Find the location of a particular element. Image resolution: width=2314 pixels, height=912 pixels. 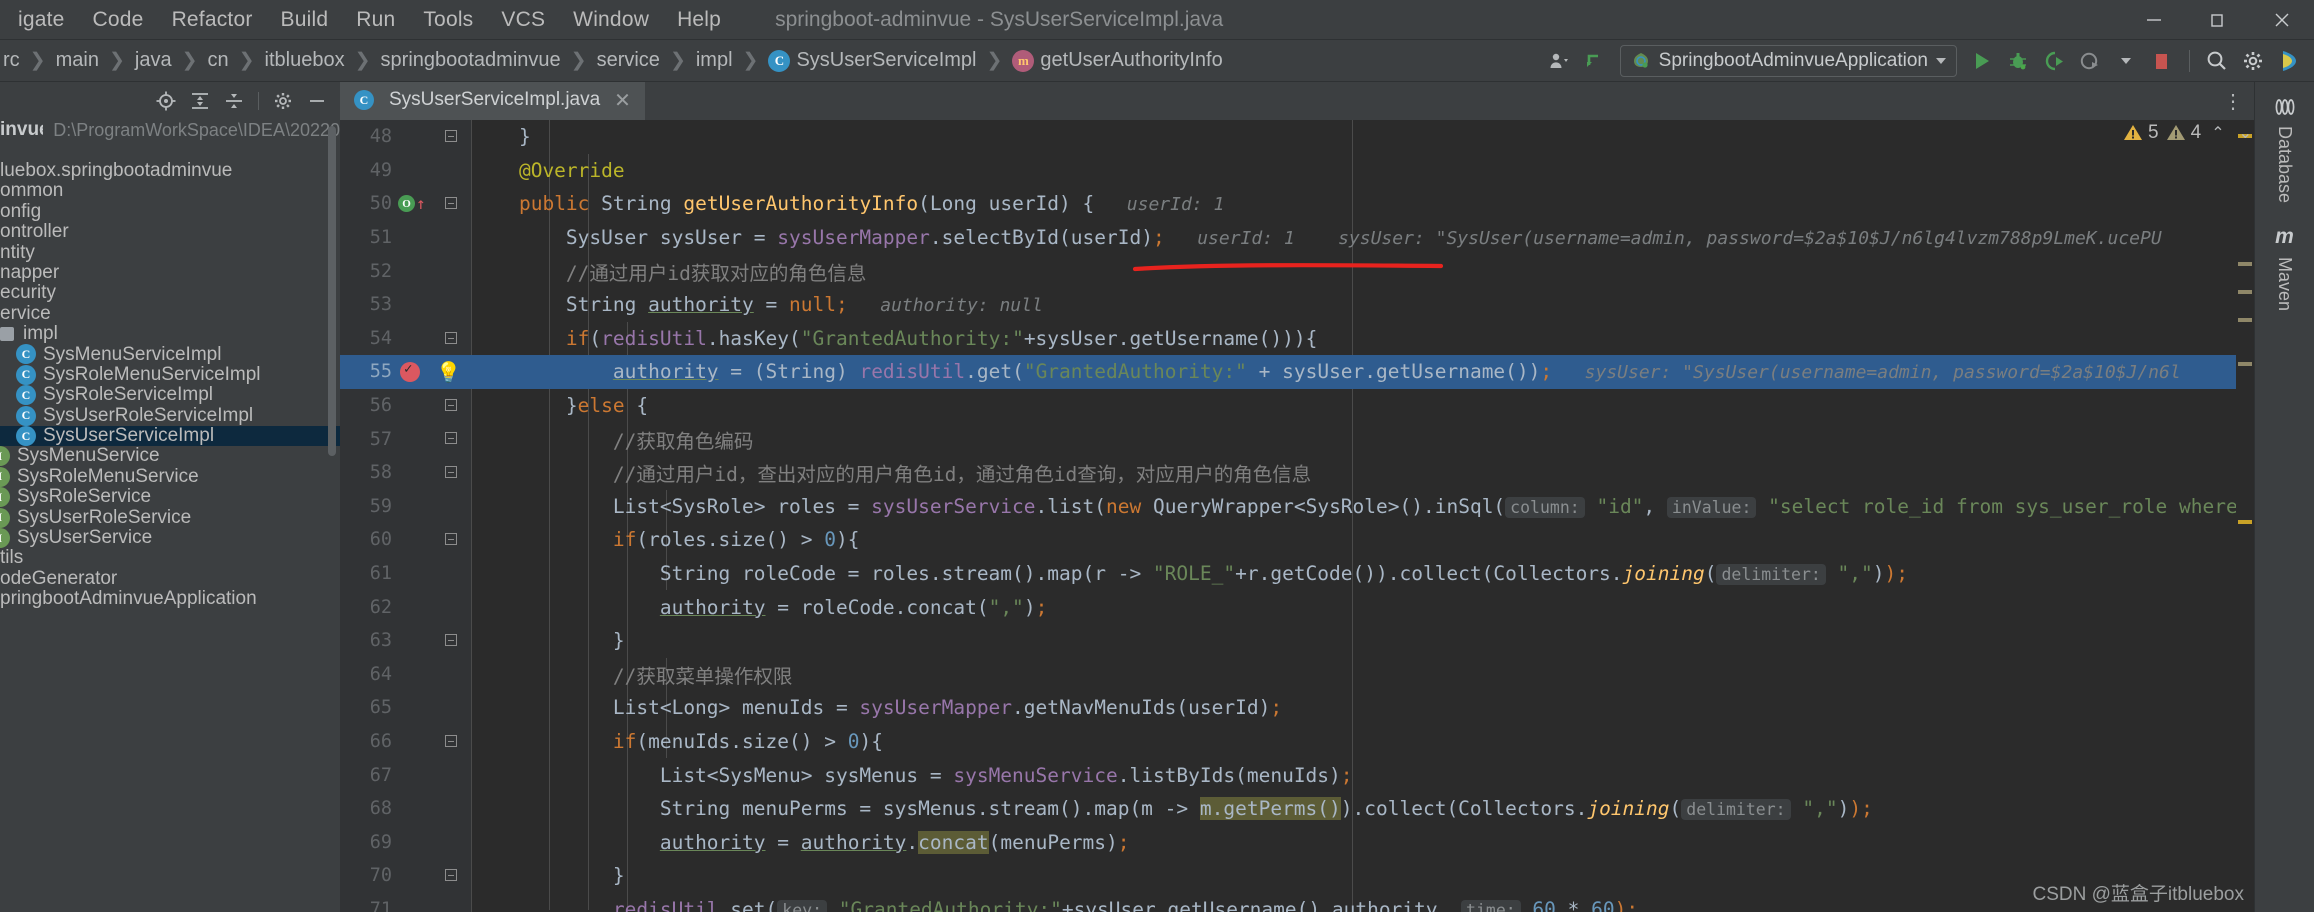

code-line: 64 //获取菜单操作权限 is located at coordinates (1297, 675).